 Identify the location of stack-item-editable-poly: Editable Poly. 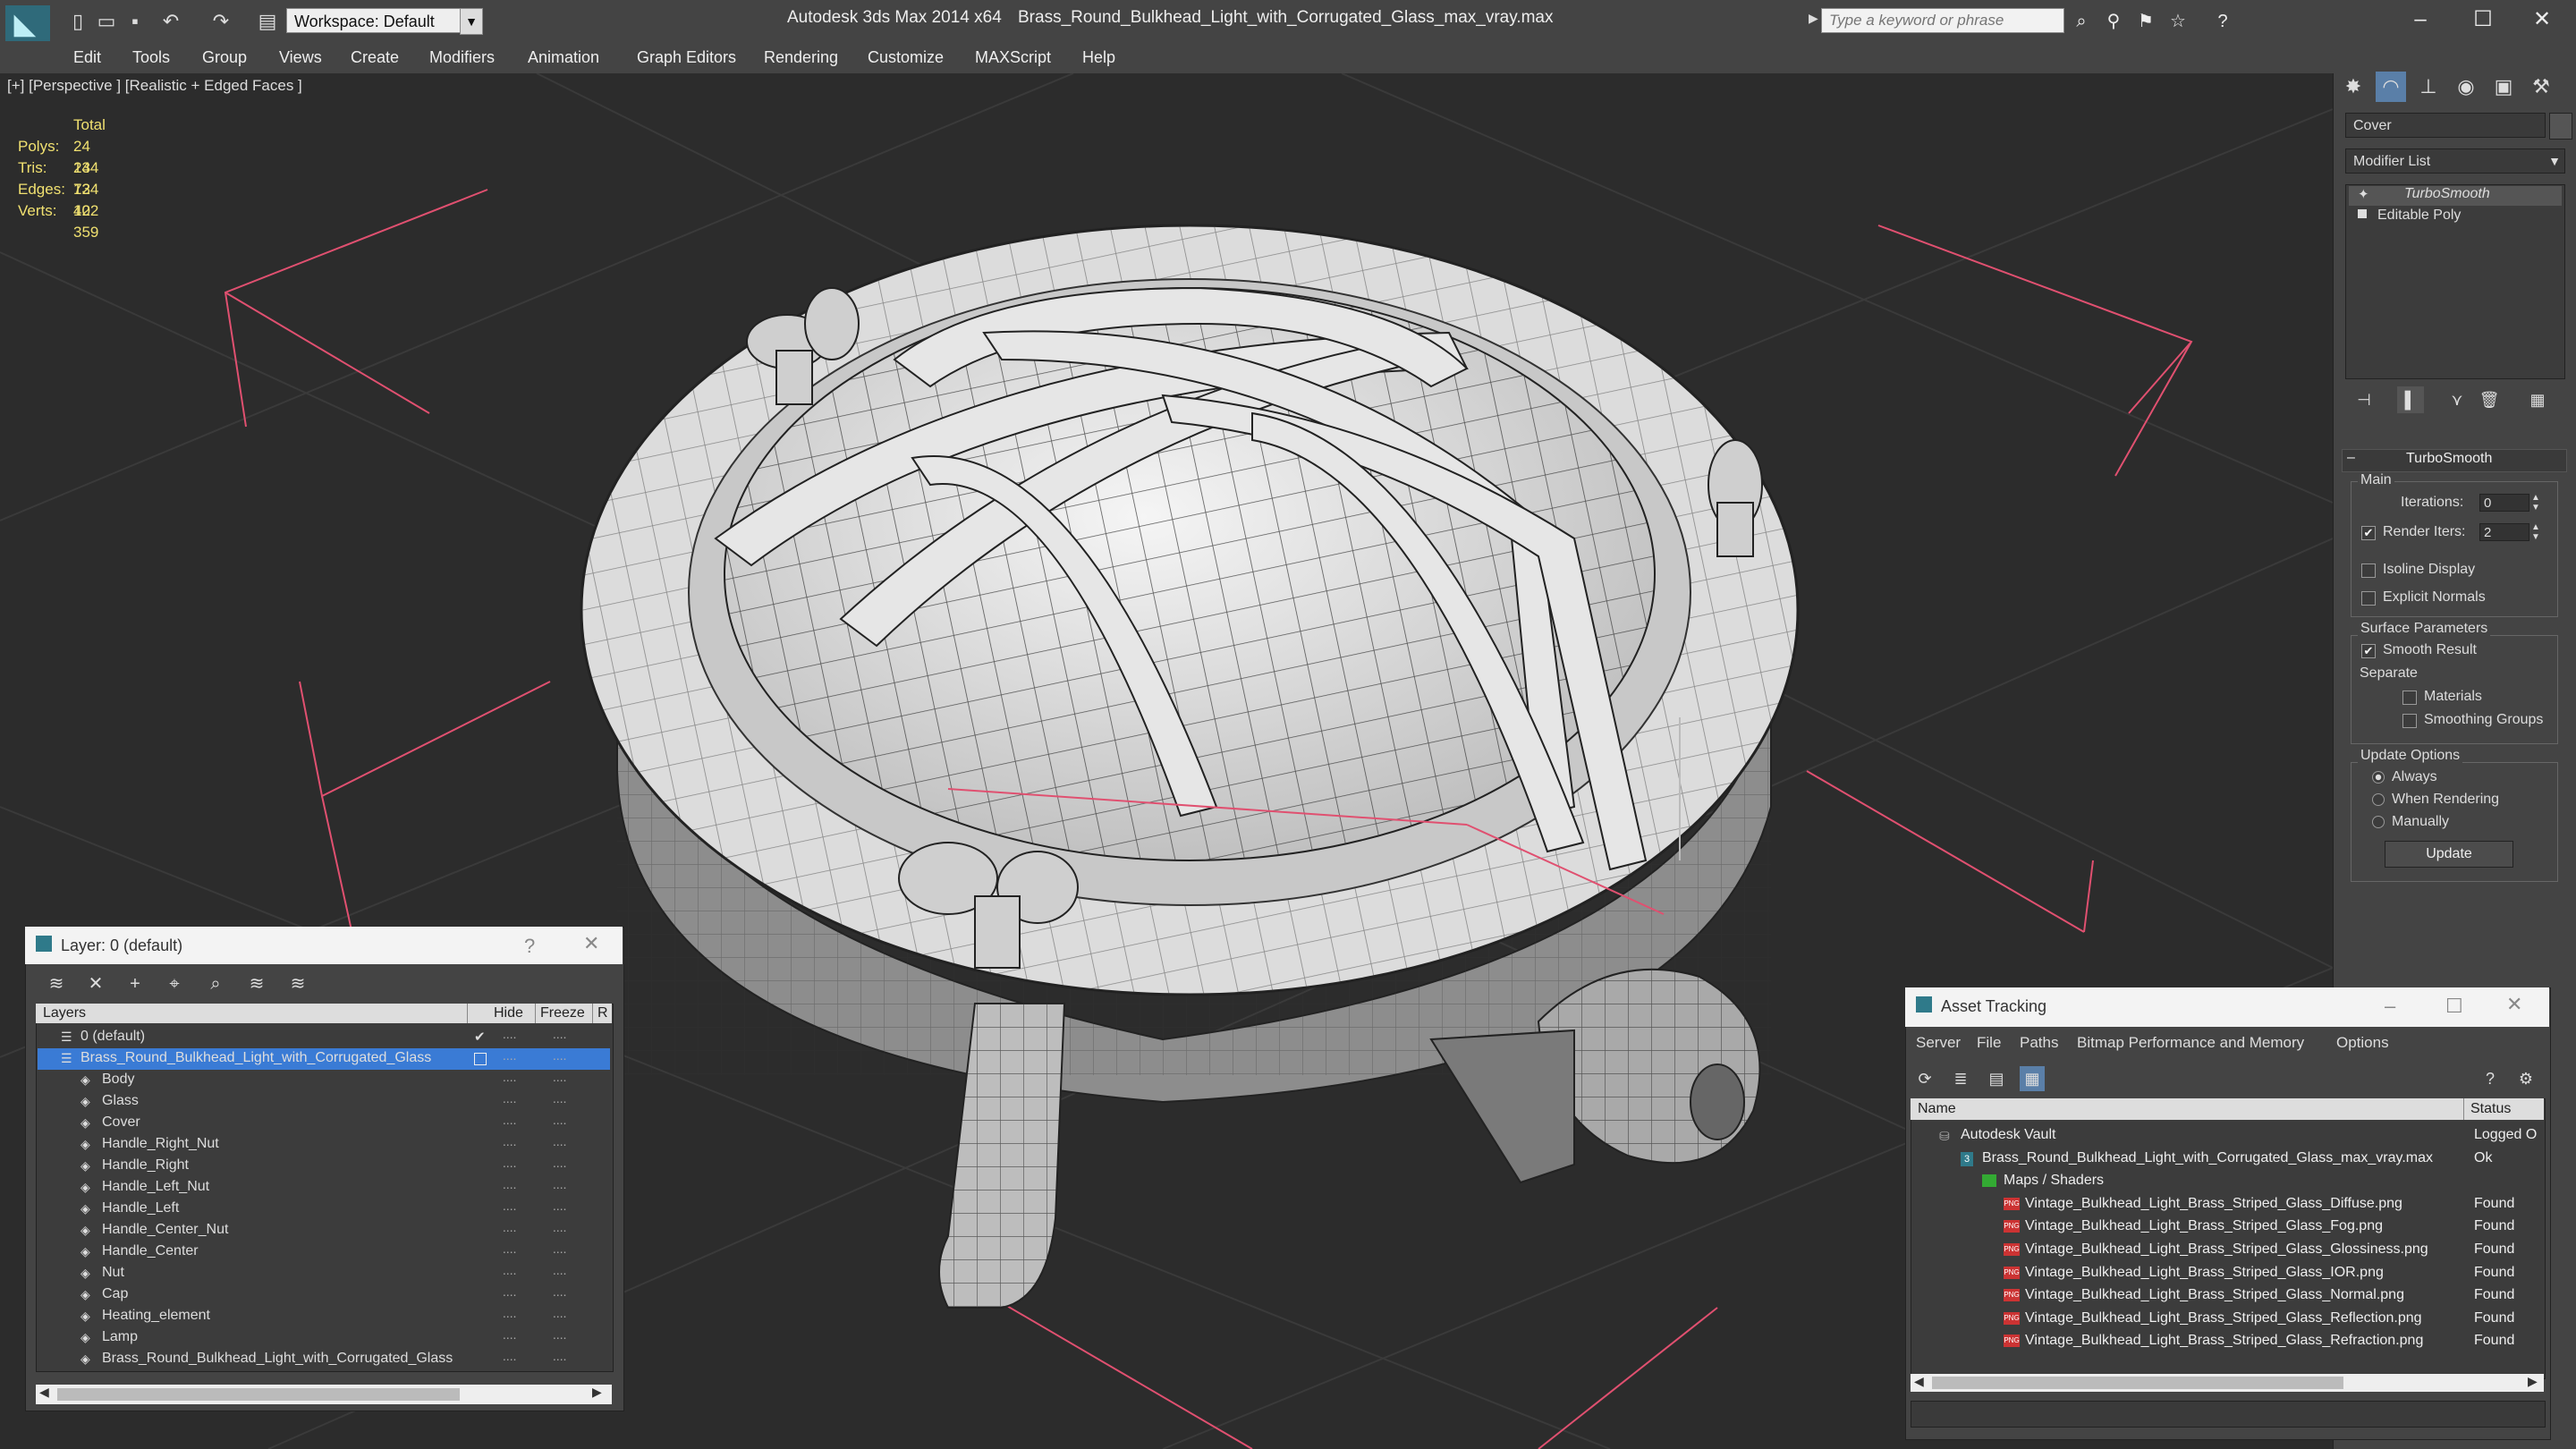
(2419, 216).